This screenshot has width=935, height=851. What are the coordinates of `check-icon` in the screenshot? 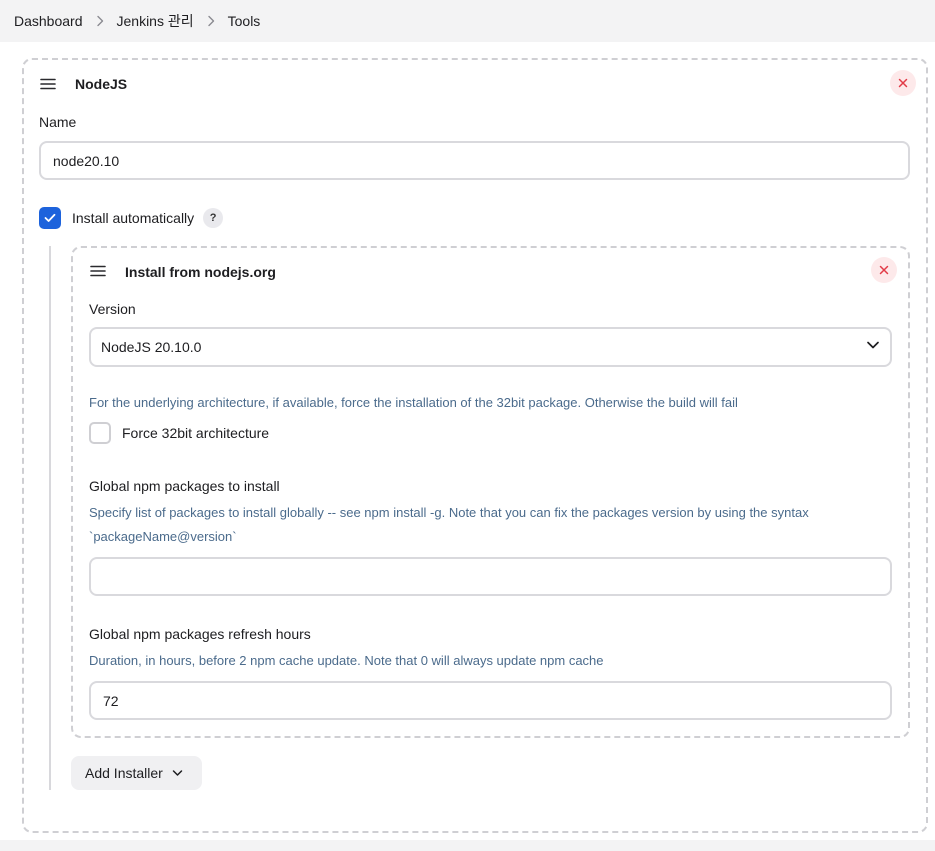 It's located at (50, 217).